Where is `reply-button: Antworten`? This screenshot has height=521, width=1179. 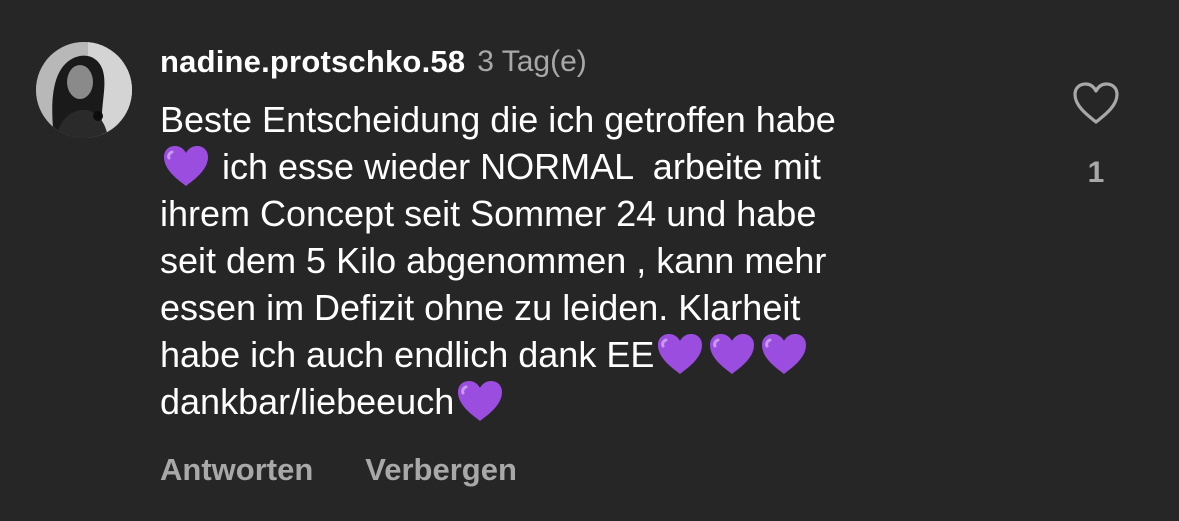 reply-button: Antworten is located at coordinates (236, 470).